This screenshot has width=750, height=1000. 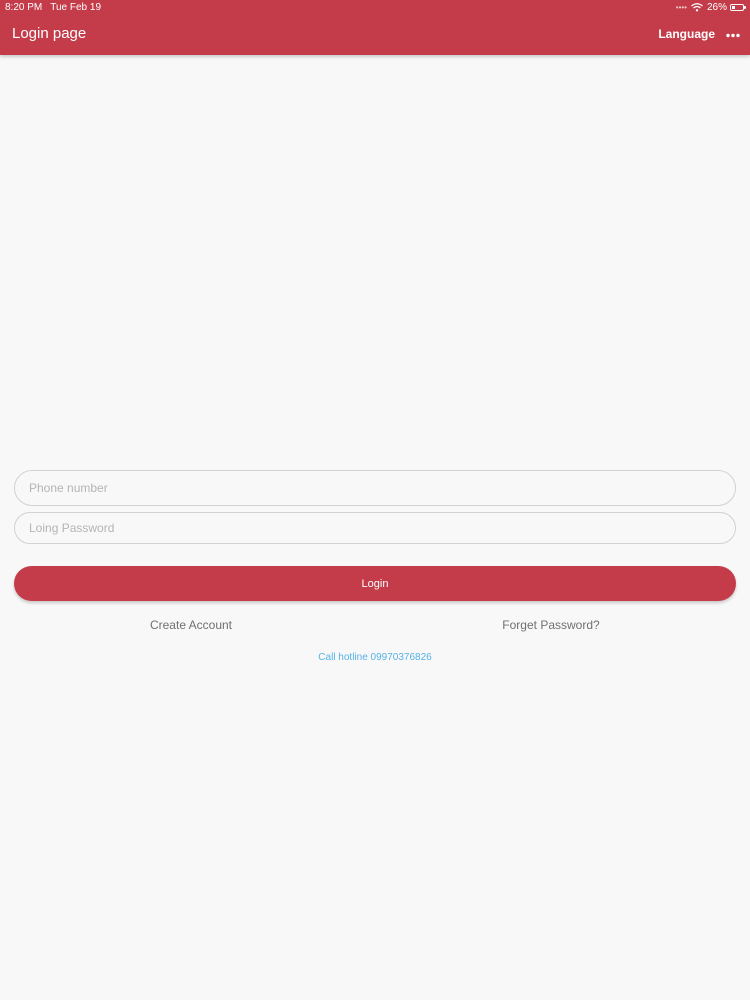 What do you see at coordinates (375, 488) in the screenshot?
I see `phone-number-input` at bounding box center [375, 488].